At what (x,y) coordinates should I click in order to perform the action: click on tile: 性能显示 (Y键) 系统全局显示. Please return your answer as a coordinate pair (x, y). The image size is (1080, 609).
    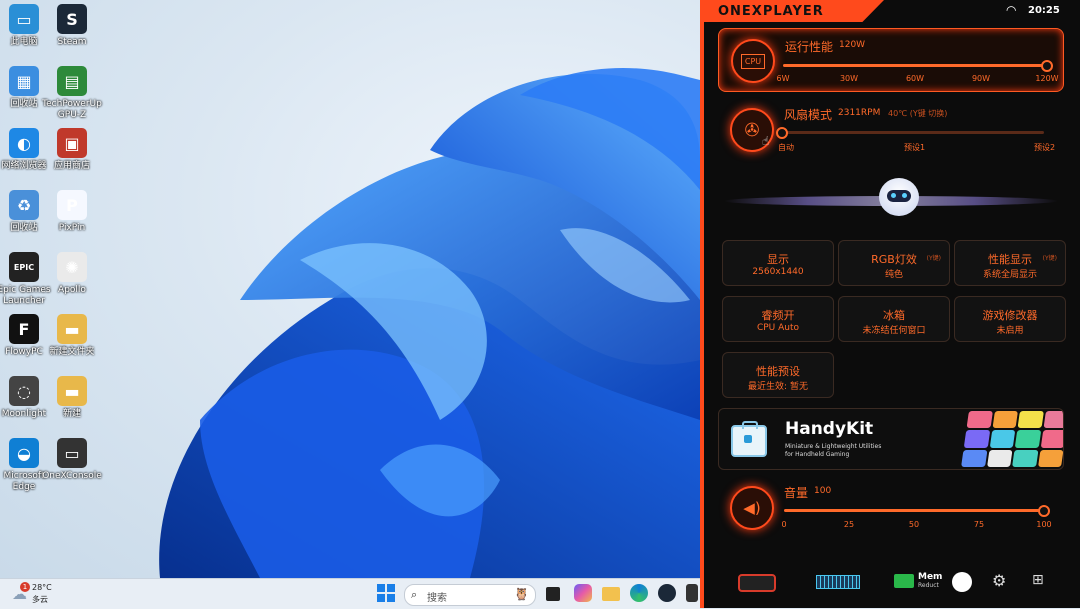
    Looking at the image, I should click on (1010, 263).